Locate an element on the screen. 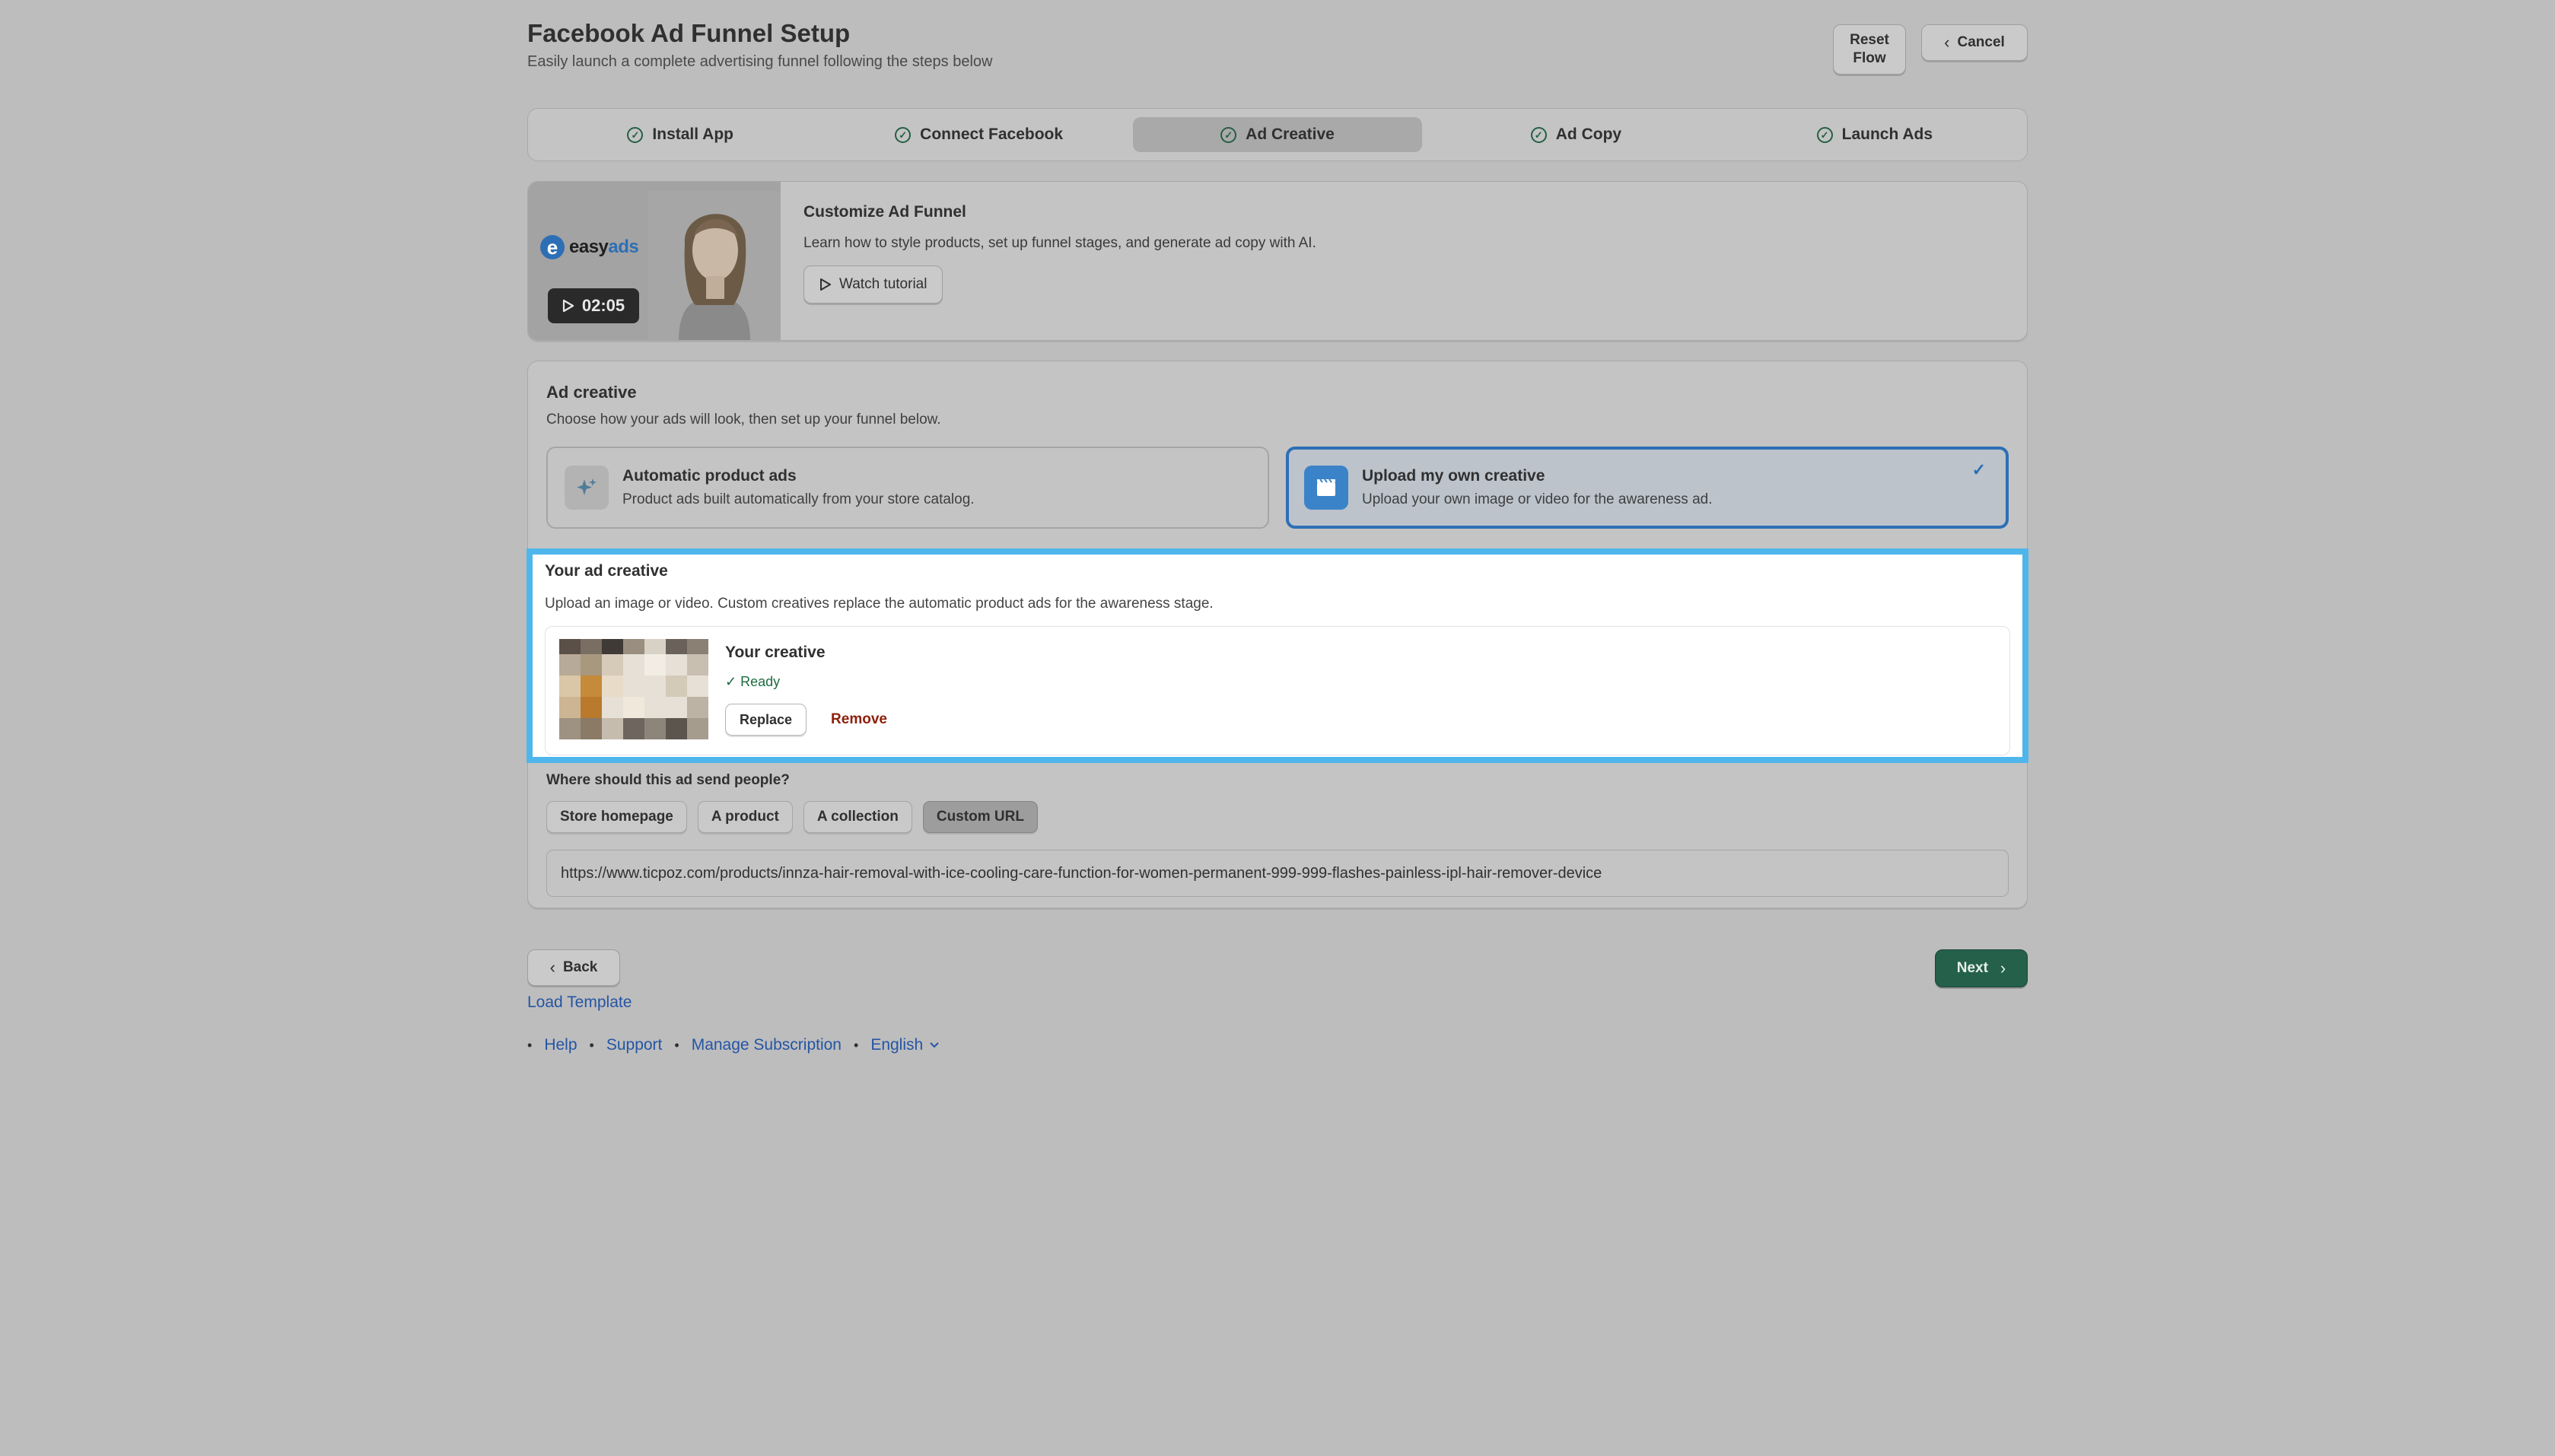 The image size is (2555, 1456). destination-store-homepage: Store homepage is located at coordinates (616, 817).